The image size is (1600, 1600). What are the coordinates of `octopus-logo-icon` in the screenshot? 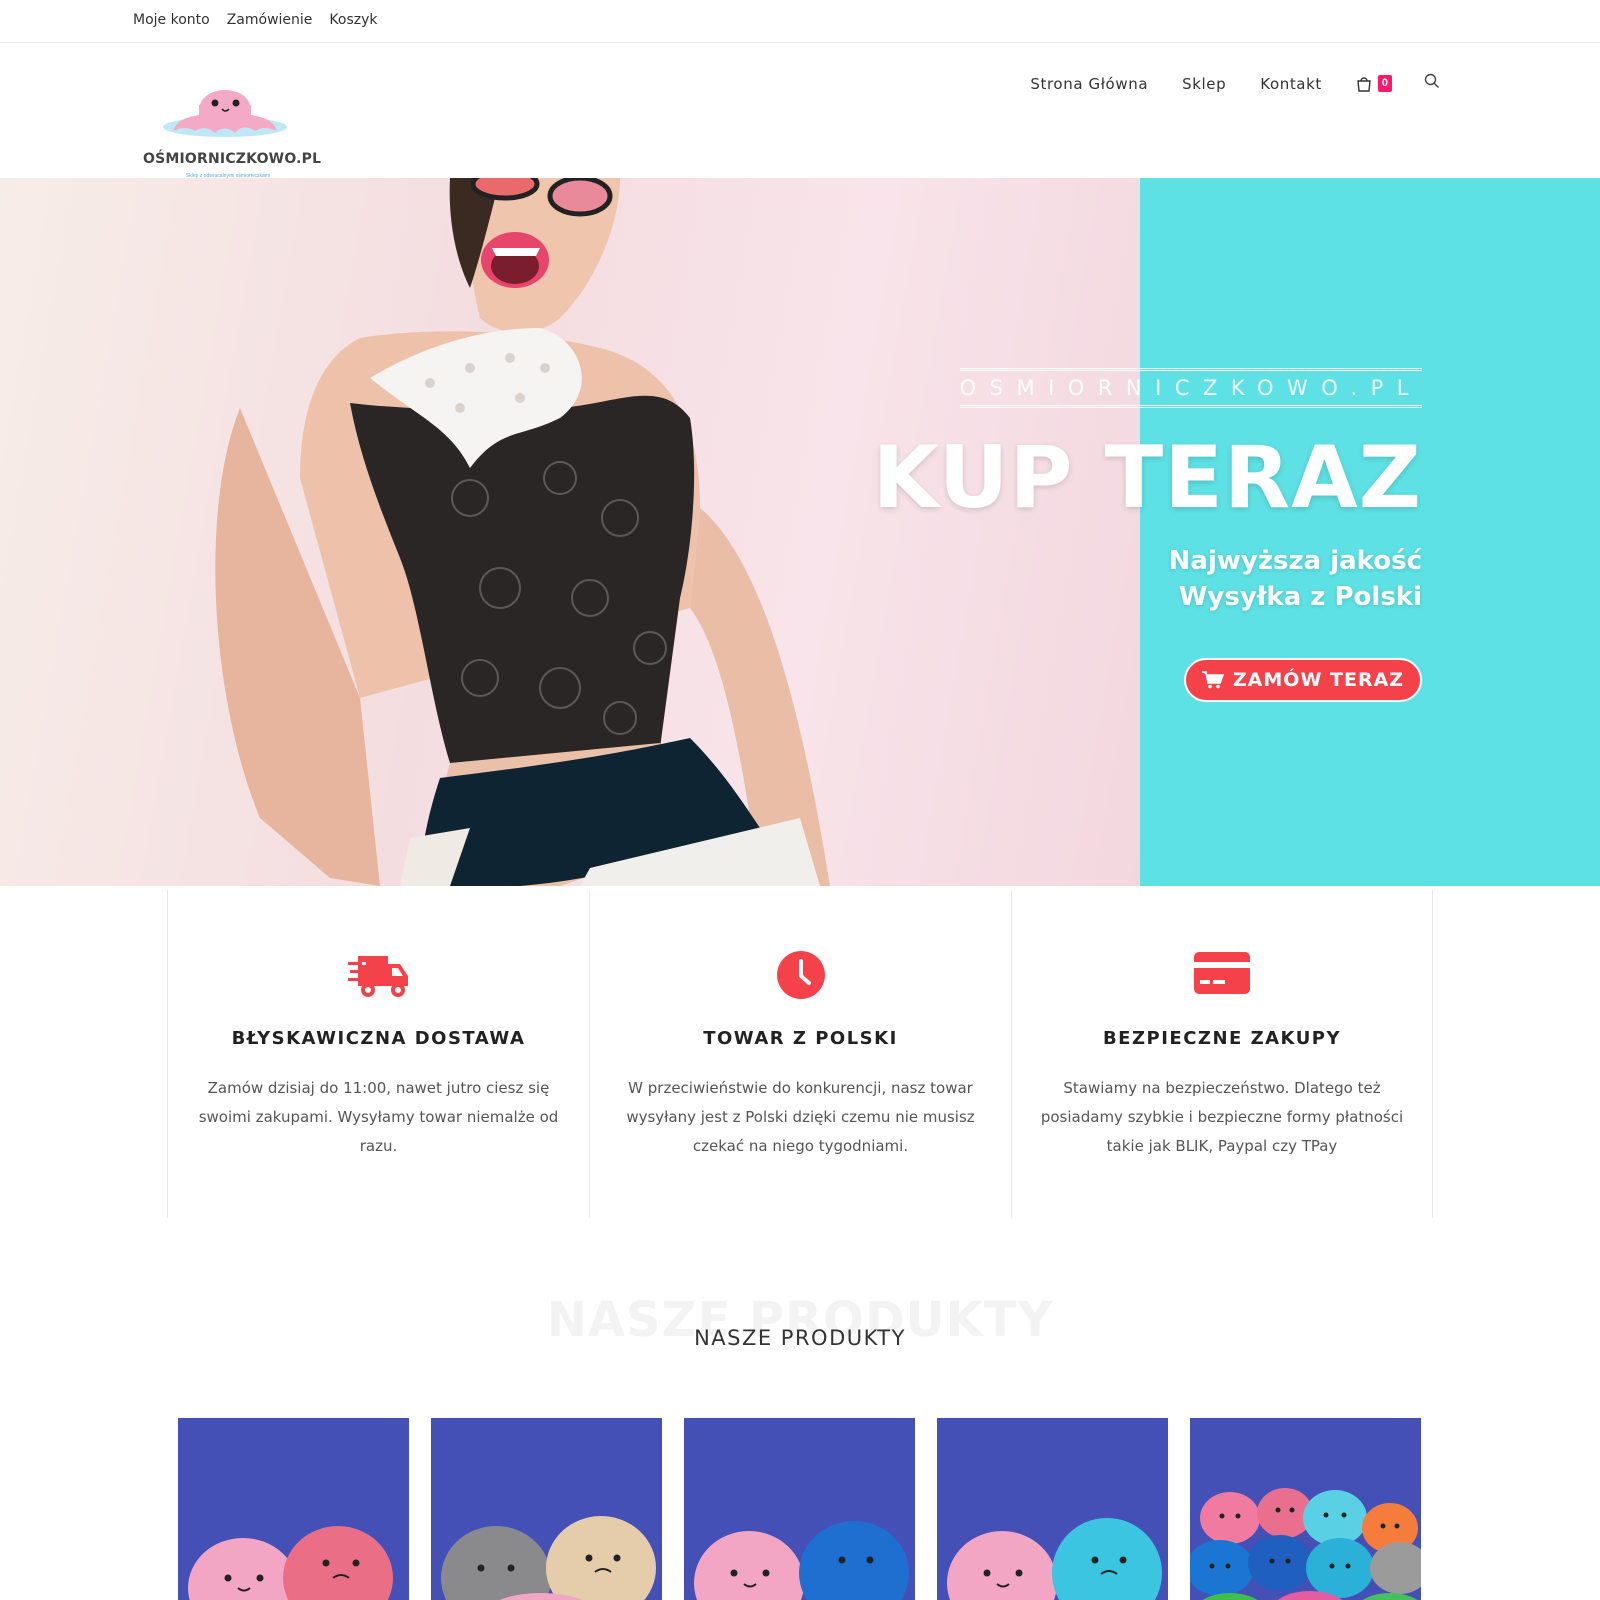 It's located at (225, 113).